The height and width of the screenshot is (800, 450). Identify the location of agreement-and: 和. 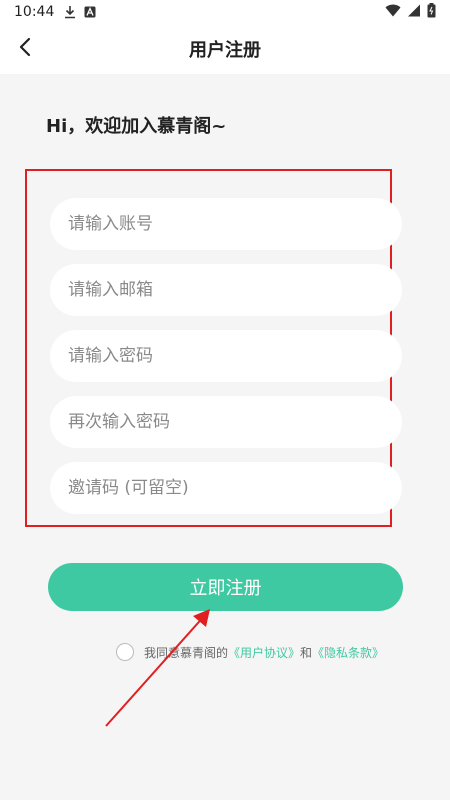
(306, 652).